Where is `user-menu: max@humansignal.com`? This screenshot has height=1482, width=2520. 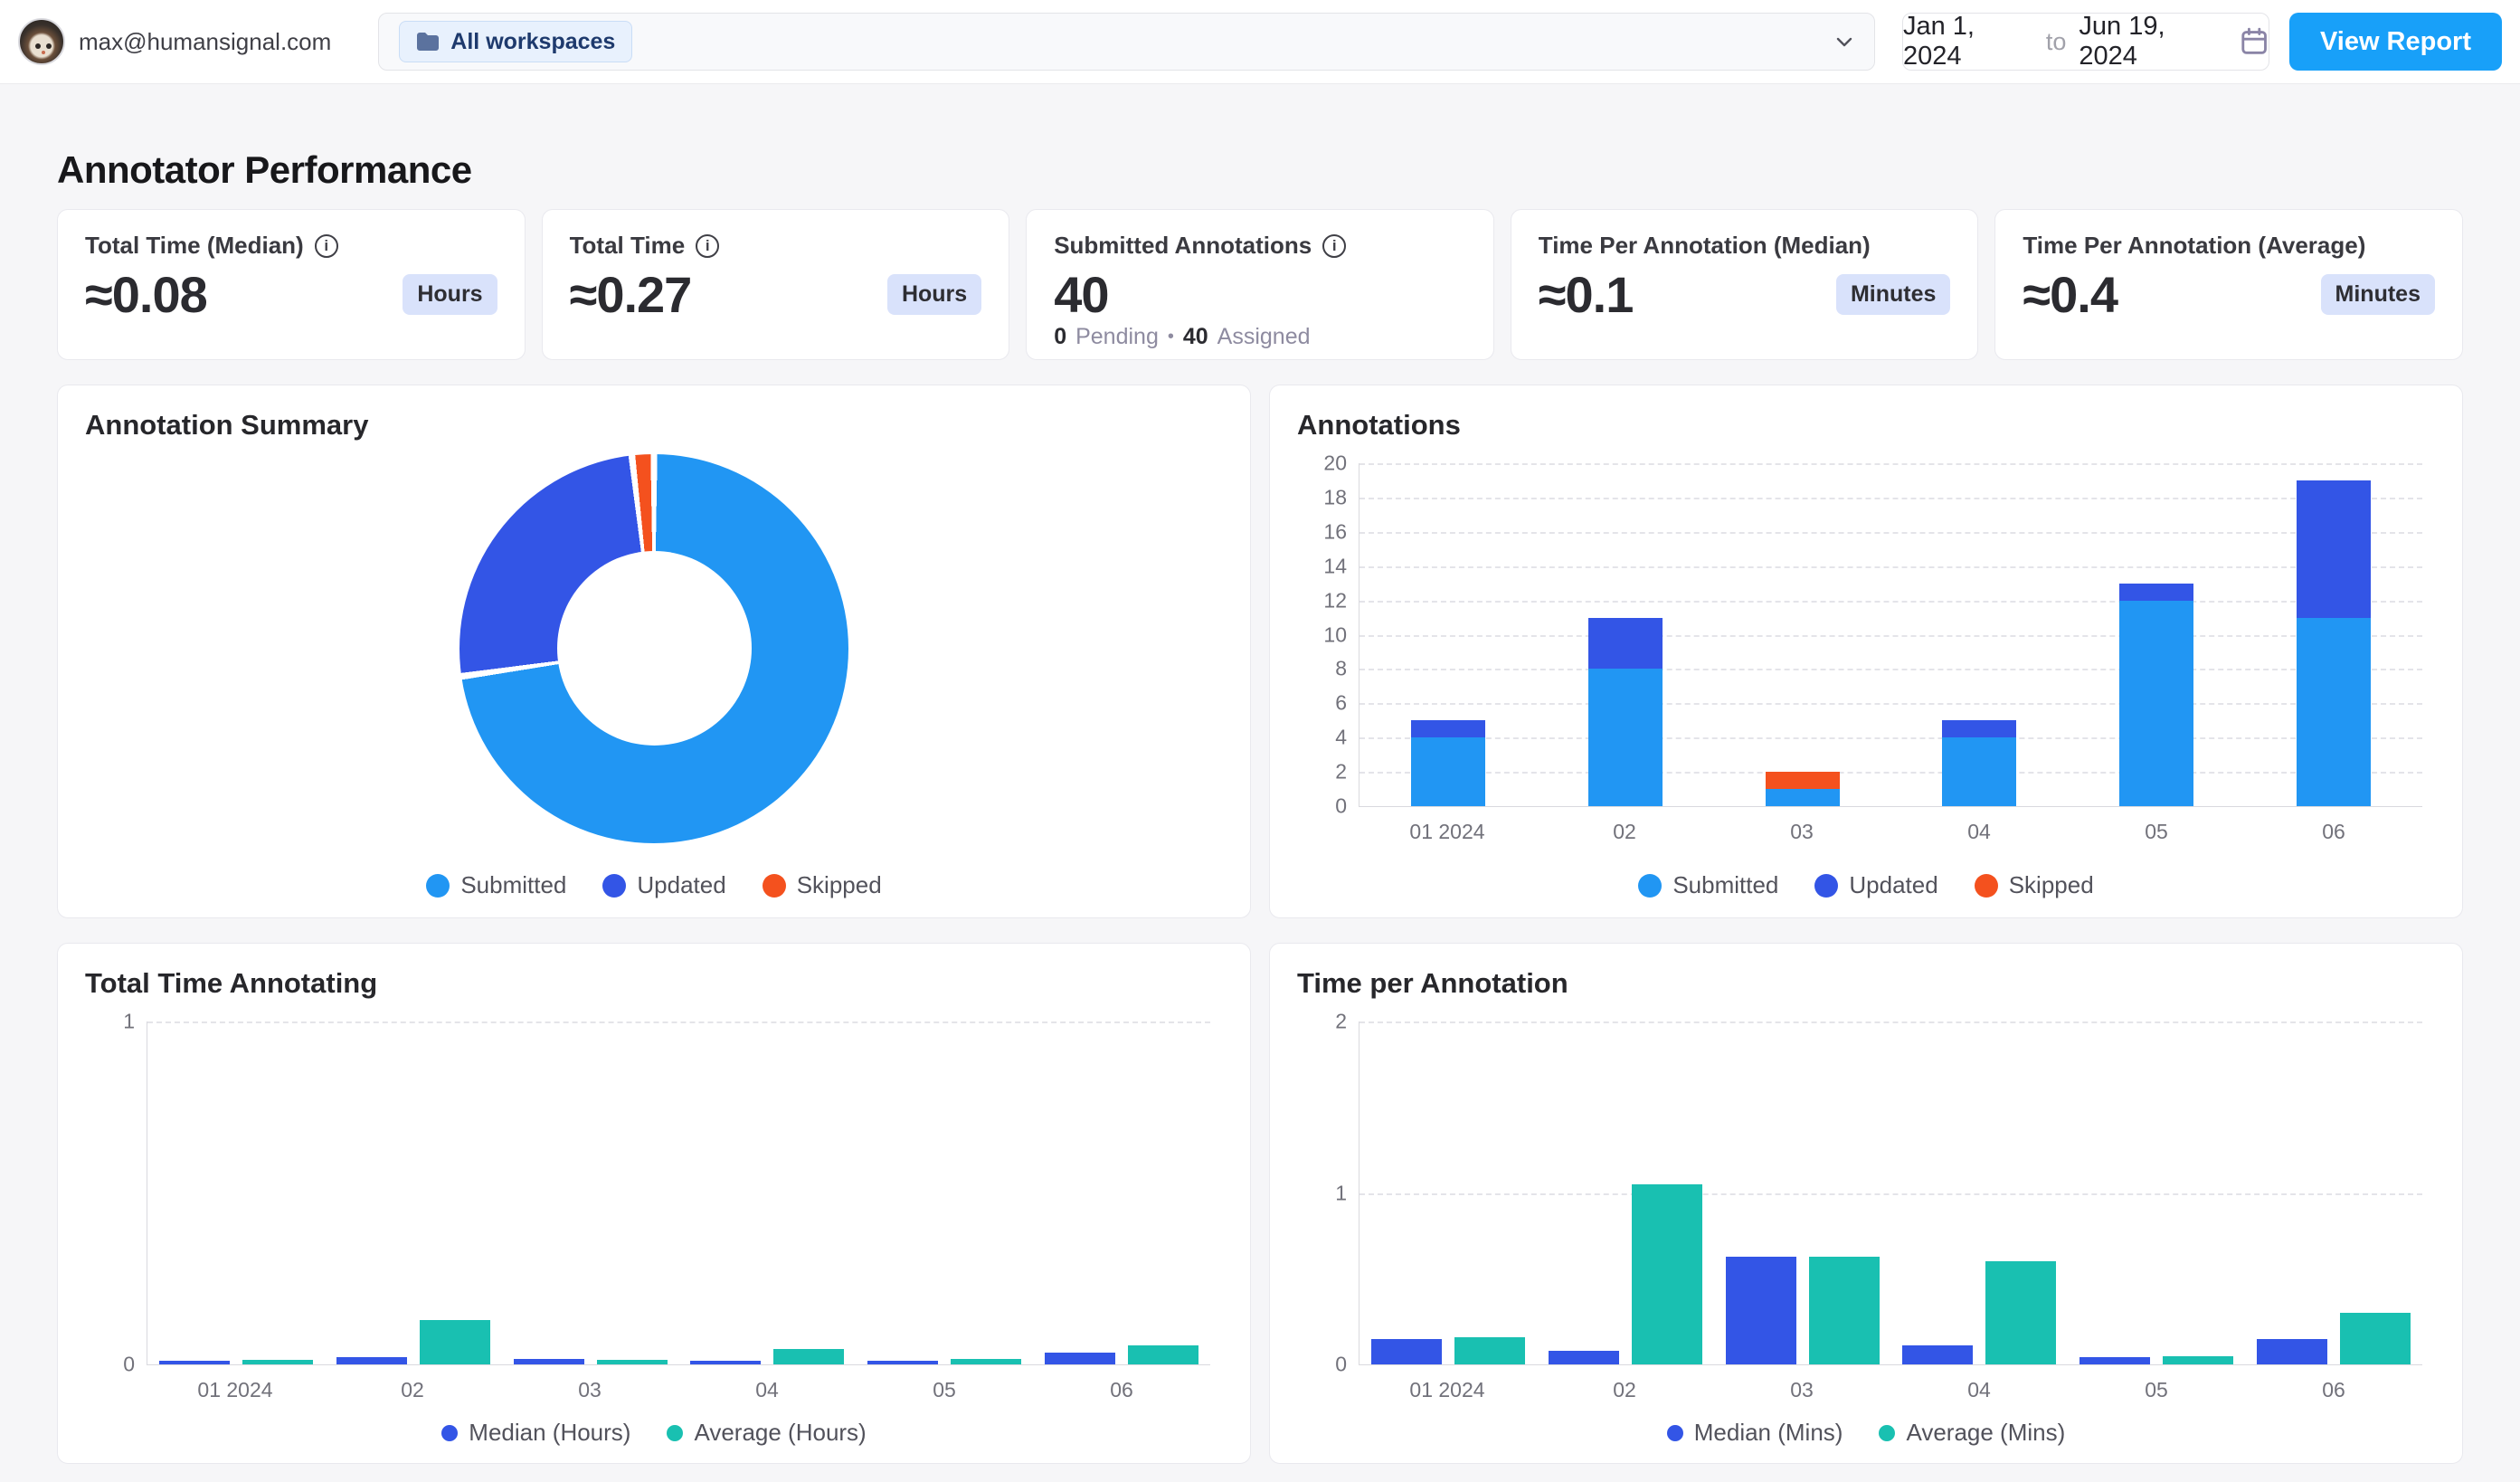
user-menu: max@humansignal.com is located at coordinates (174, 41).